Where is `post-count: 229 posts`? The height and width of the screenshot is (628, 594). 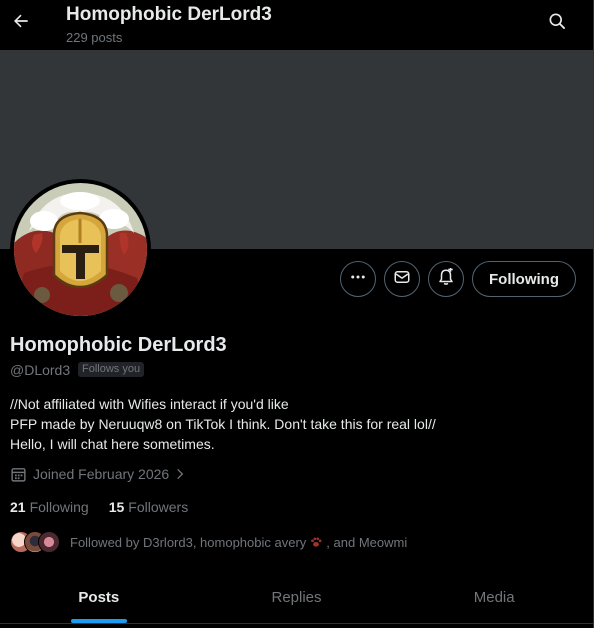 post-count: 229 posts is located at coordinates (94, 37).